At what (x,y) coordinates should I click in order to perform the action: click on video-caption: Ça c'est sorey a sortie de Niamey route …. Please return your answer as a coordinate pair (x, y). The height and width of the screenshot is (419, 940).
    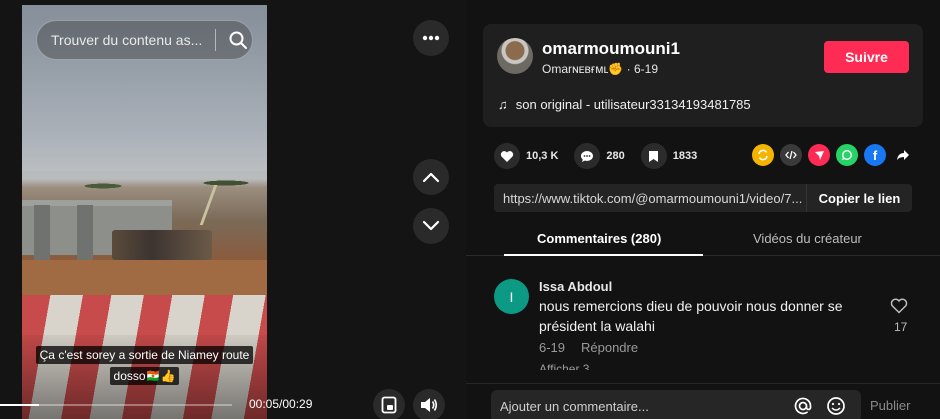
    Looking at the image, I should click on (144, 367).